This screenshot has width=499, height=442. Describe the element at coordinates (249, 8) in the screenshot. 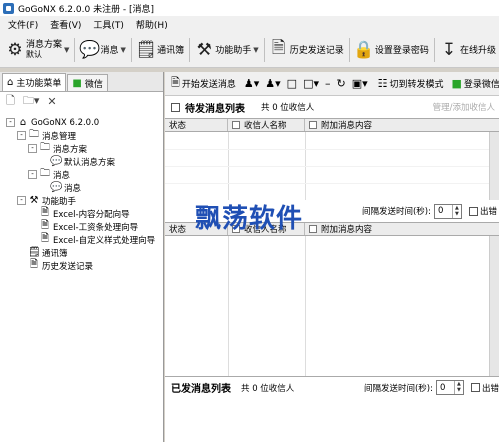

I see `title-bar: GoGoNX 6.2.0.0 未注册 - [消息]` at that location.